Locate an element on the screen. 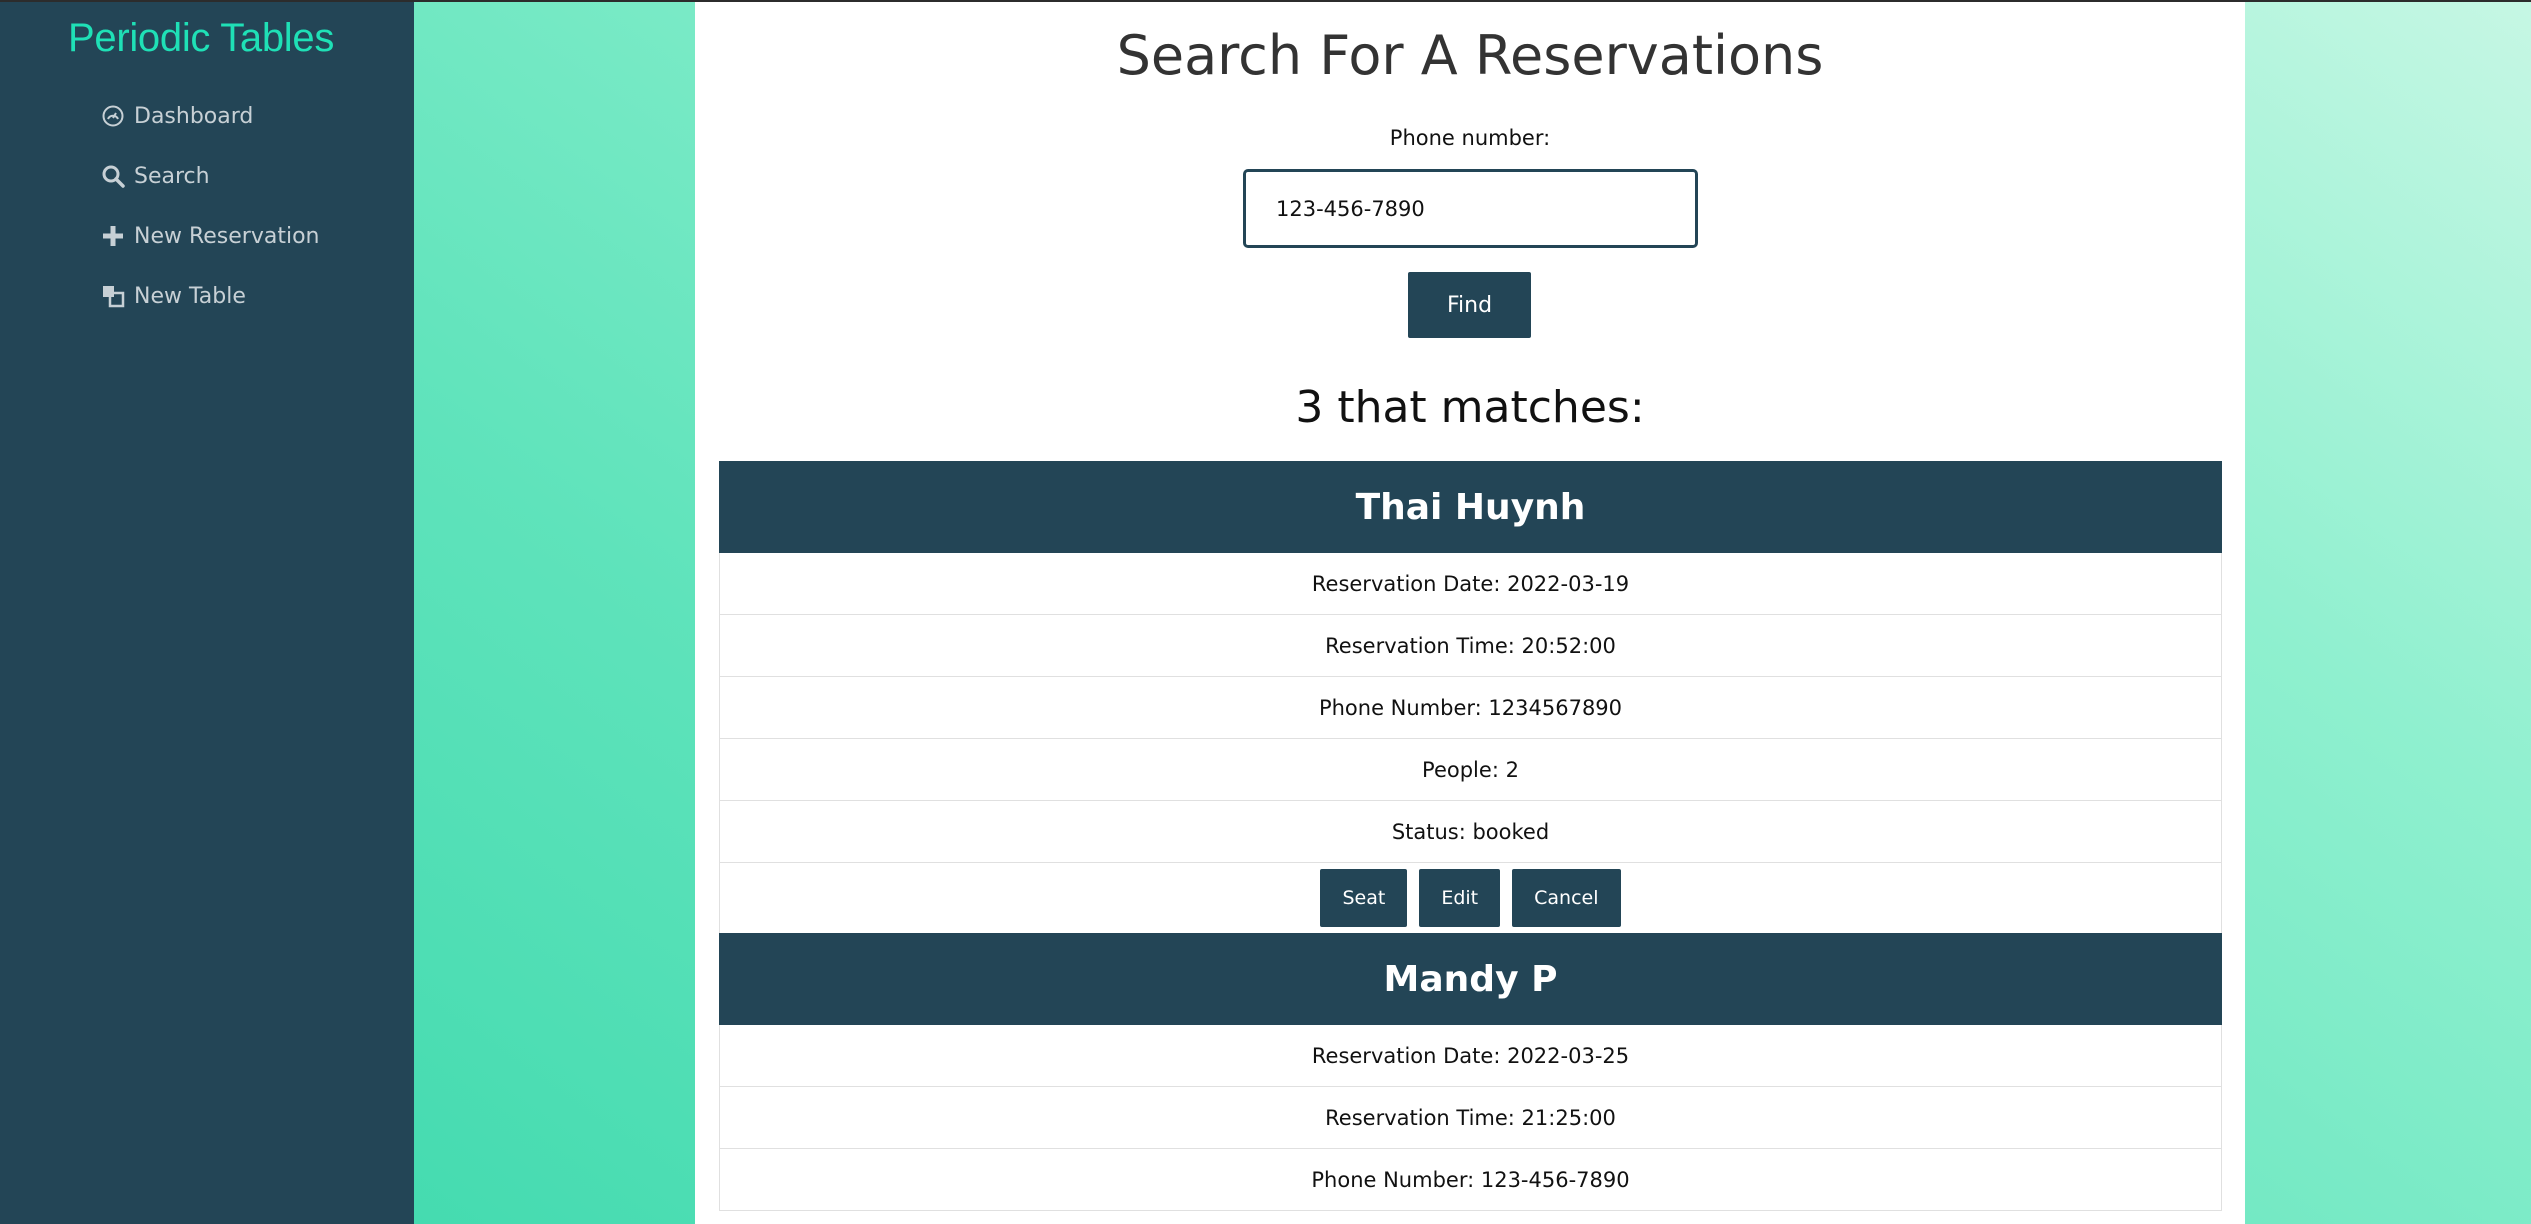  reservation-date: Reservation Date: 2022-03-19 is located at coordinates (1470, 584).